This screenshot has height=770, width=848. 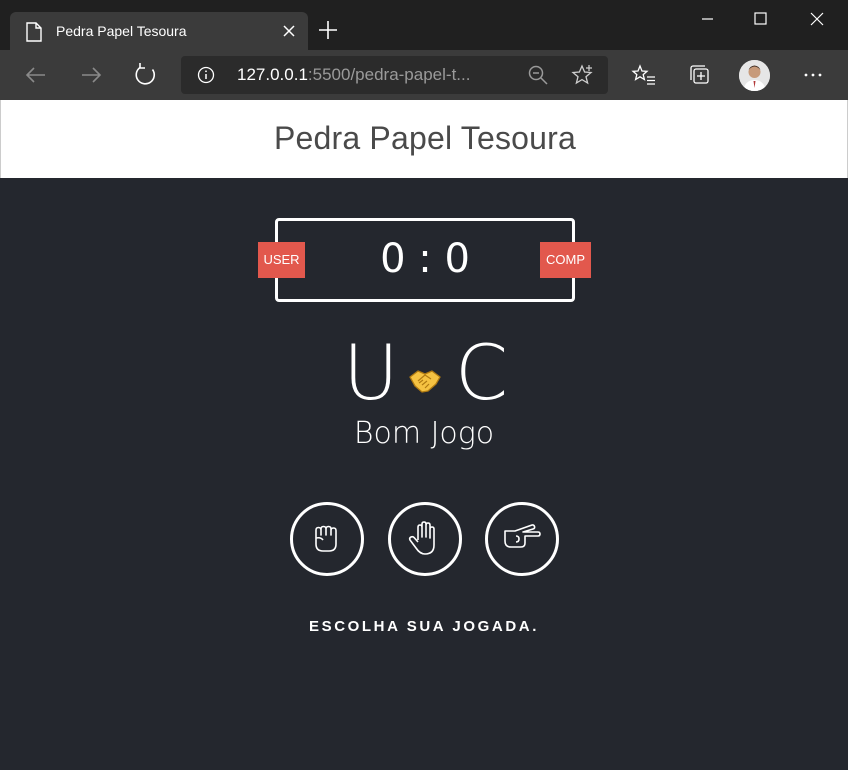 What do you see at coordinates (206, 75) in the screenshot?
I see `info-icon` at bounding box center [206, 75].